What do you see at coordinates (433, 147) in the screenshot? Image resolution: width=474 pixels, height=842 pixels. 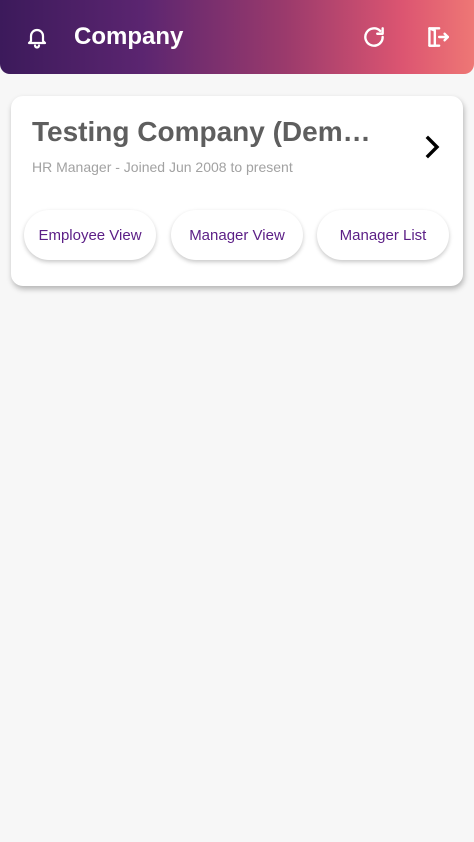 I see `chevron-right-icon` at bounding box center [433, 147].